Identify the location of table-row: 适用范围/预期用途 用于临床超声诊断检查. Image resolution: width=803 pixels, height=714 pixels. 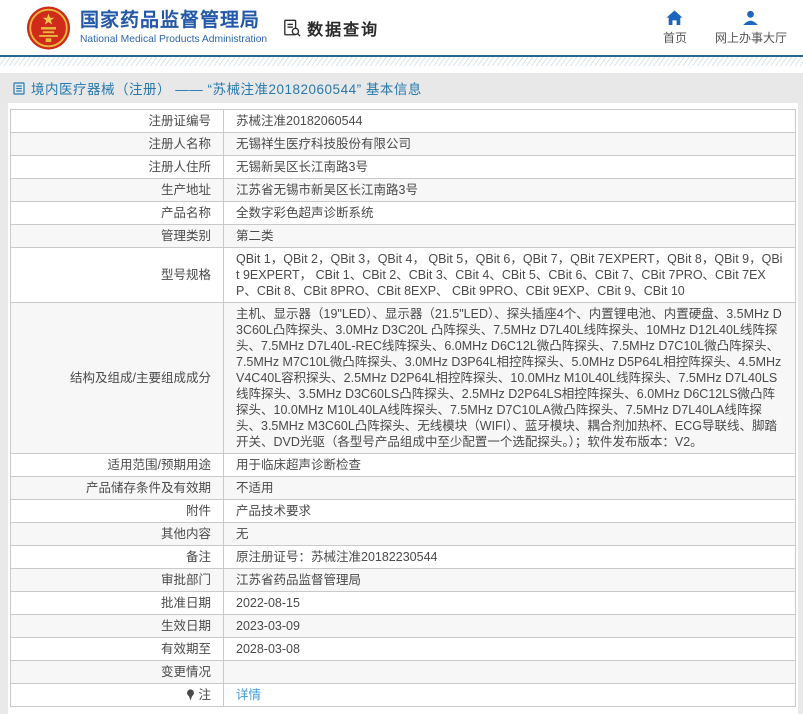
(403, 465).